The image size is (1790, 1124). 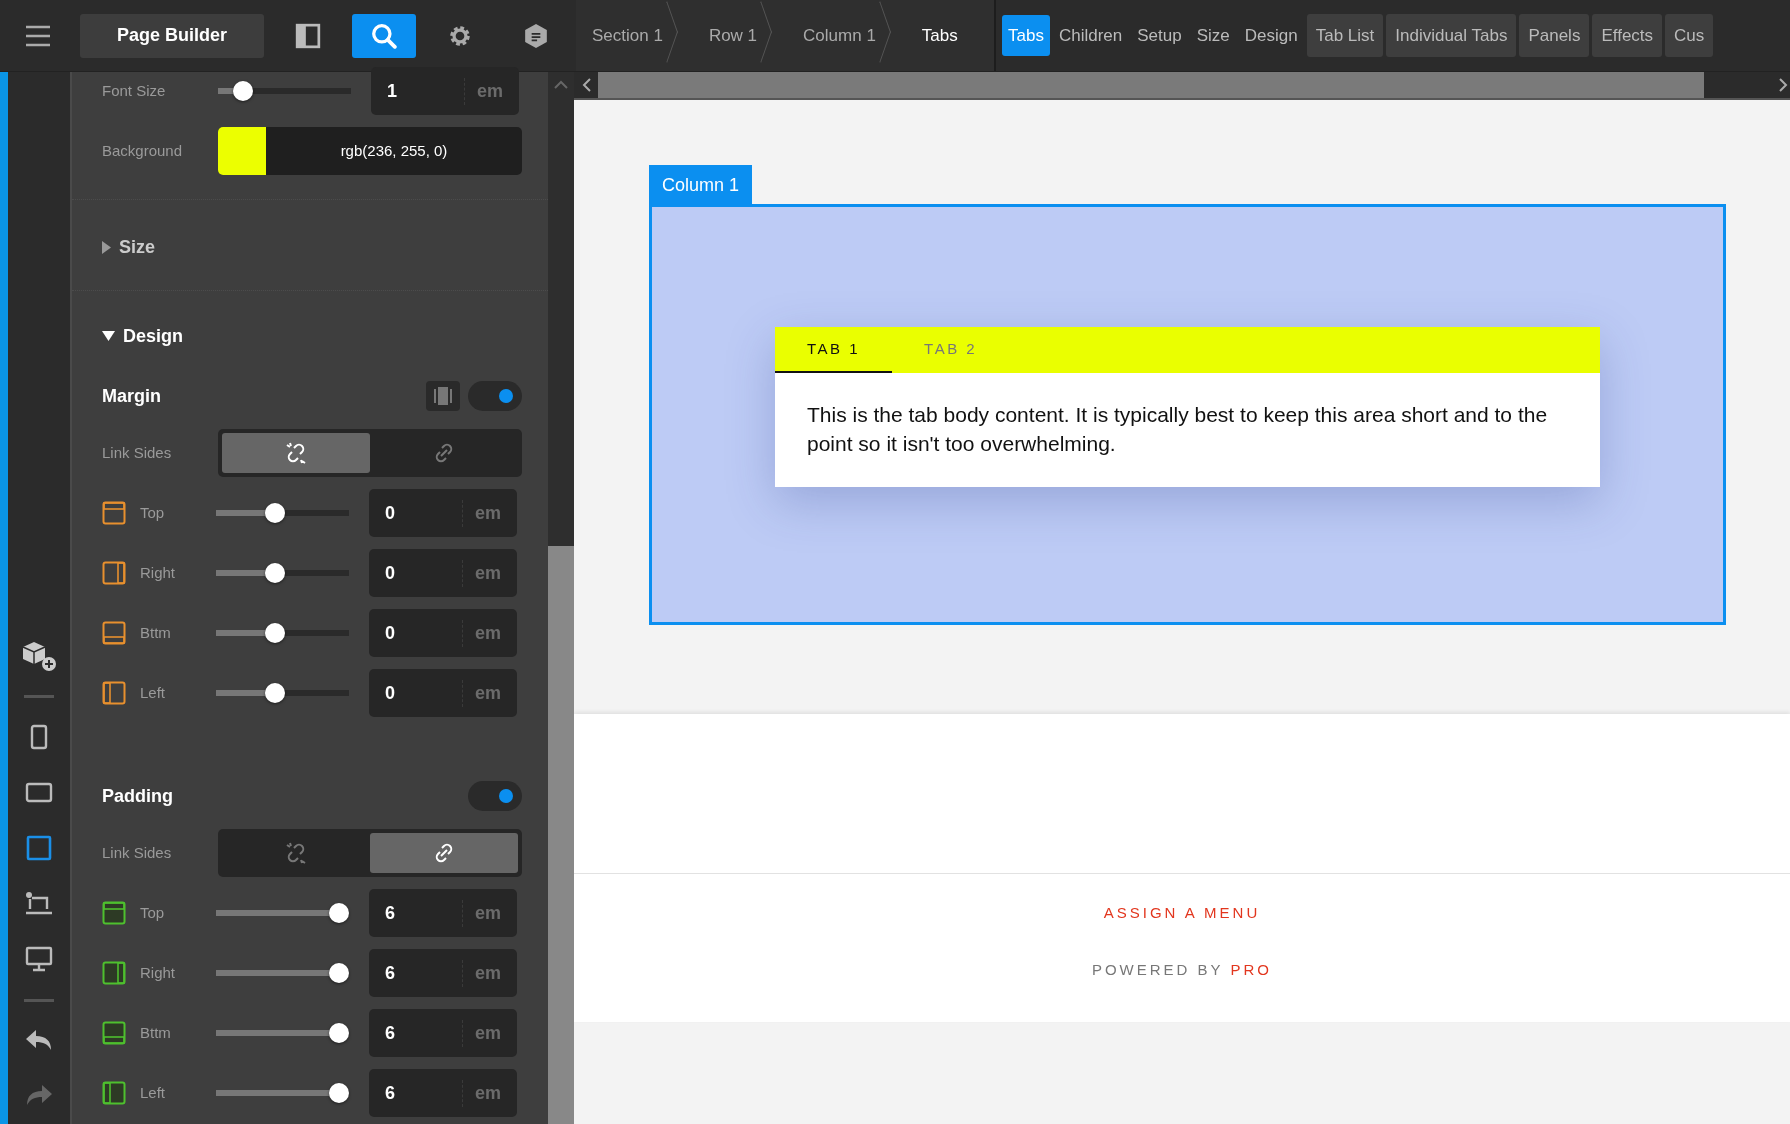 What do you see at coordinates (1182, 86) in the screenshot?
I see `horizontal-scrollbar` at bounding box center [1182, 86].